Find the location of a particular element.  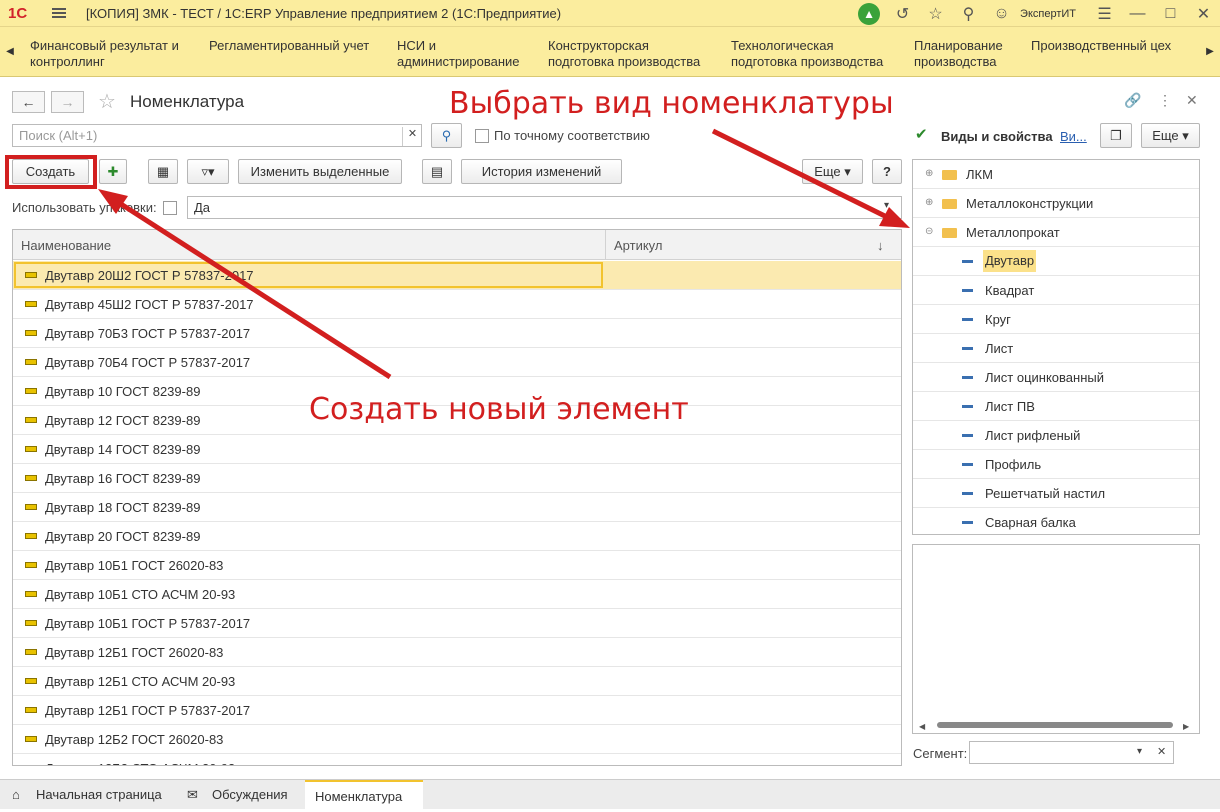

annotation-create-new: Создать новый элемент is located at coordinates (499, 409).